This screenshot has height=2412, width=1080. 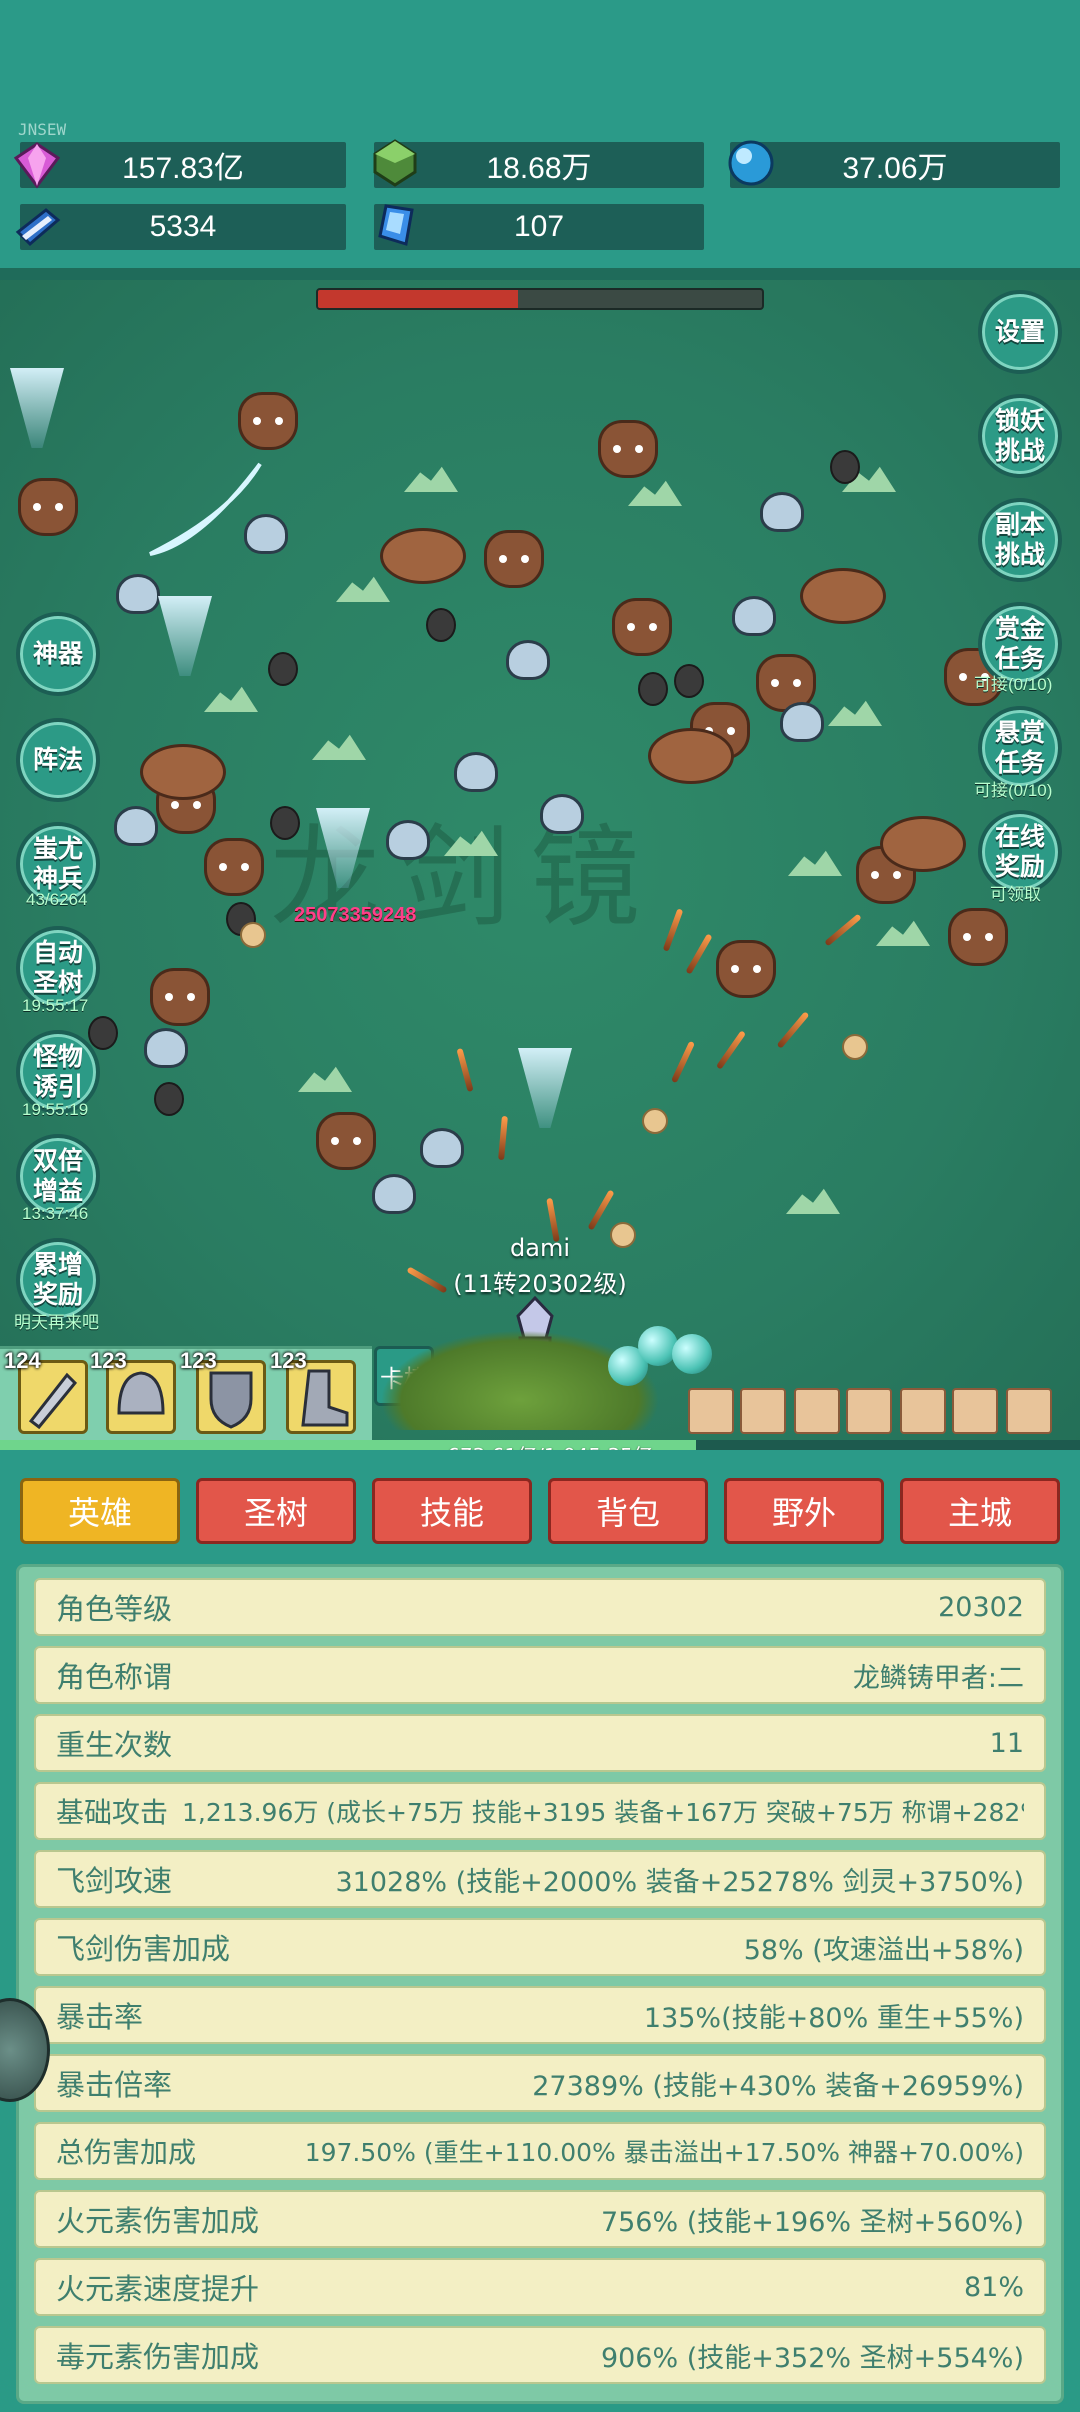 I want to click on stat-value: 756% (技能+196% 圣树+560%), so click(x=812, y=2222).